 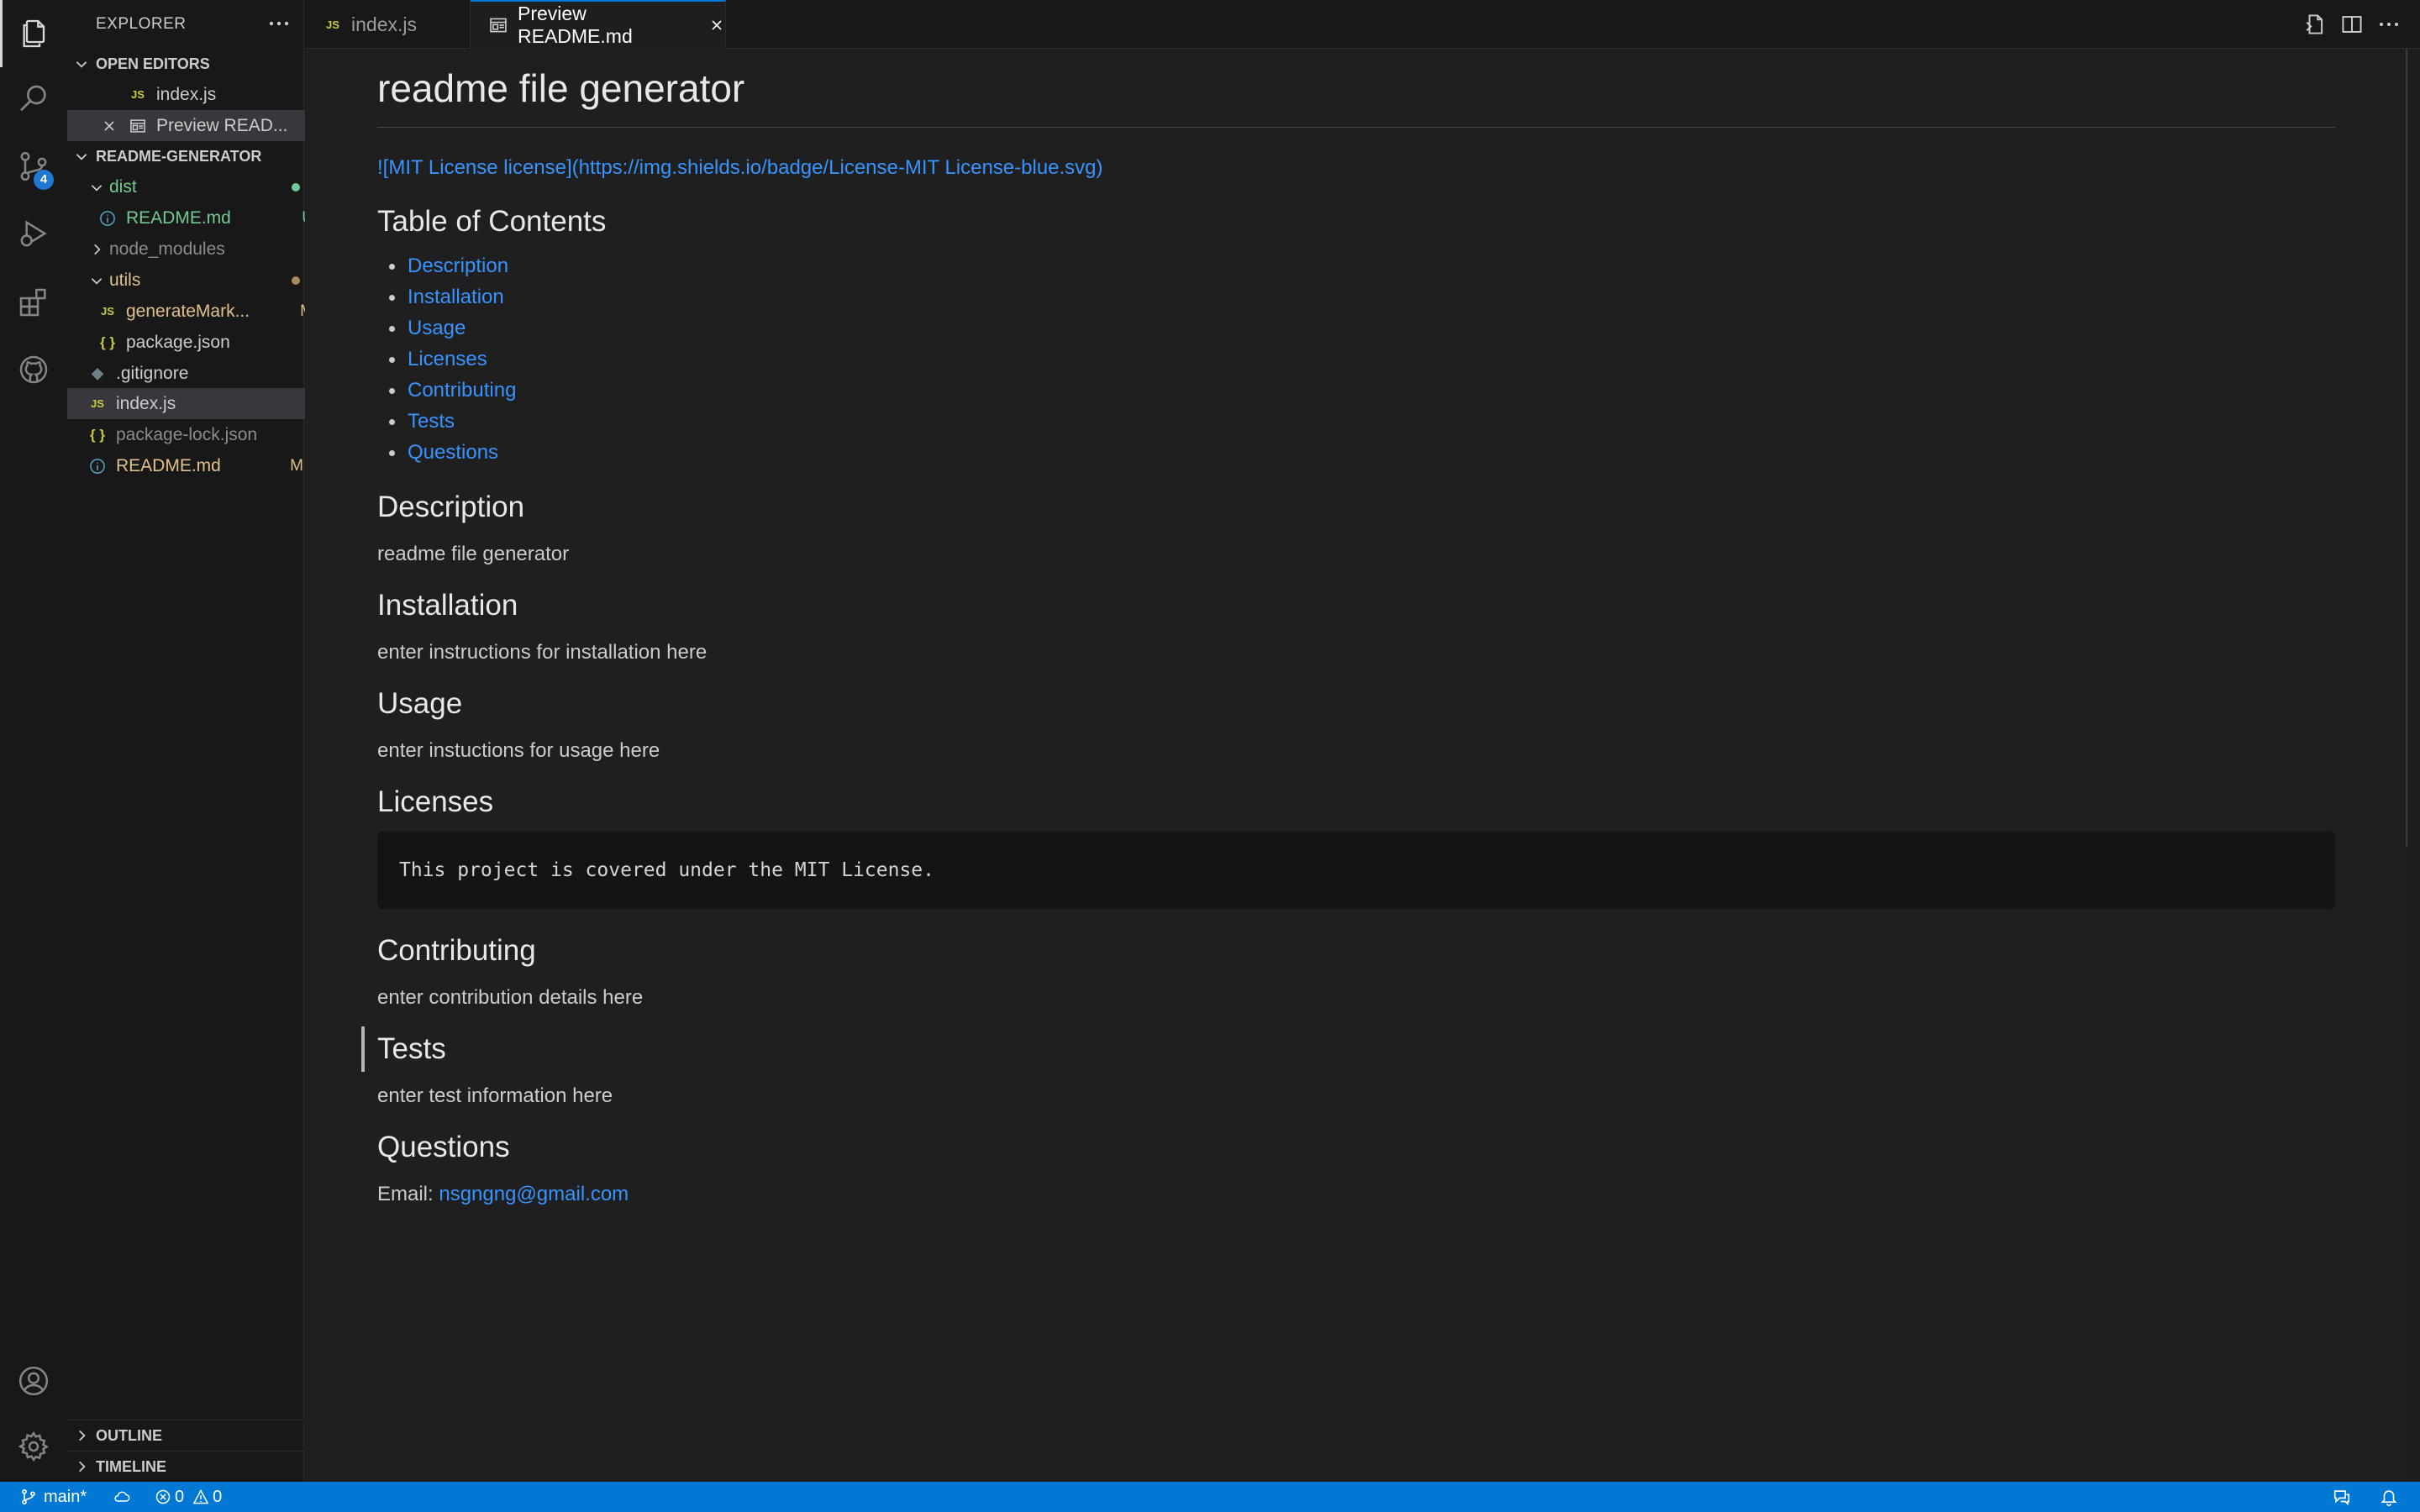 I want to click on notifications-button, so click(x=2389, y=1497).